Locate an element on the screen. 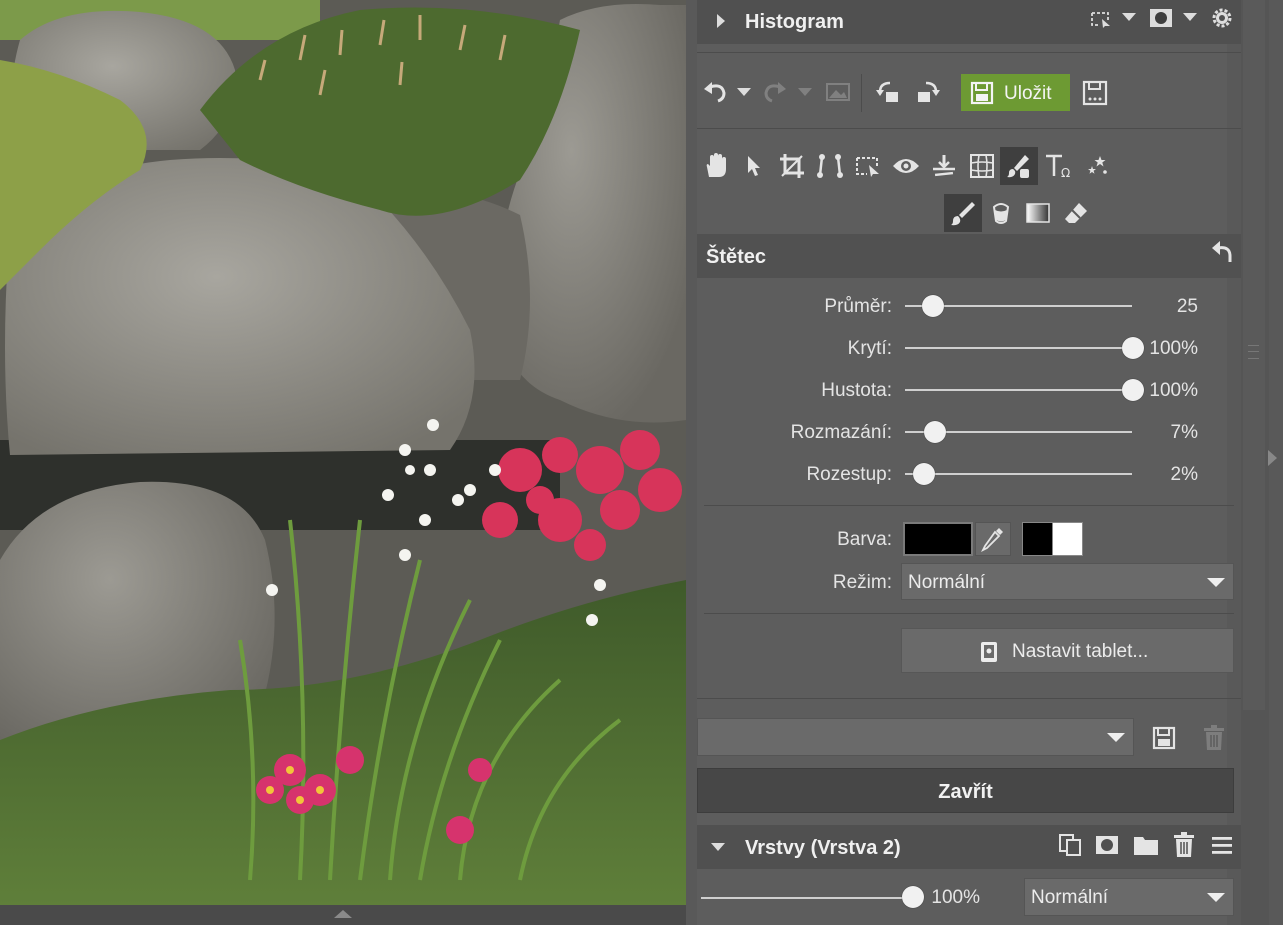 This screenshot has height=925, width=1283. eye-icon is located at coordinates (906, 166).